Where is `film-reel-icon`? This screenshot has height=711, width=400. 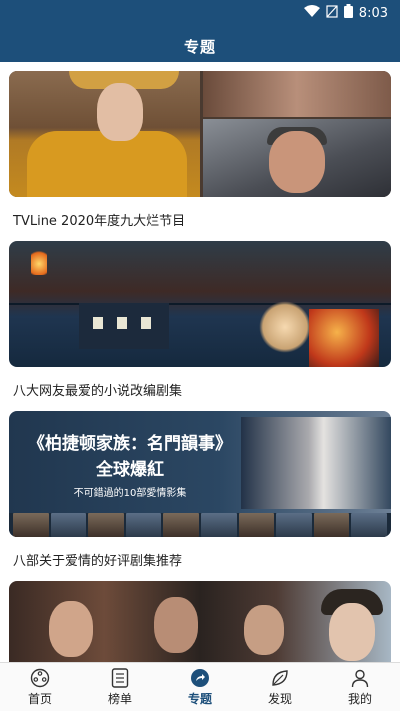
film-reel-icon is located at coordinates (40, 678).